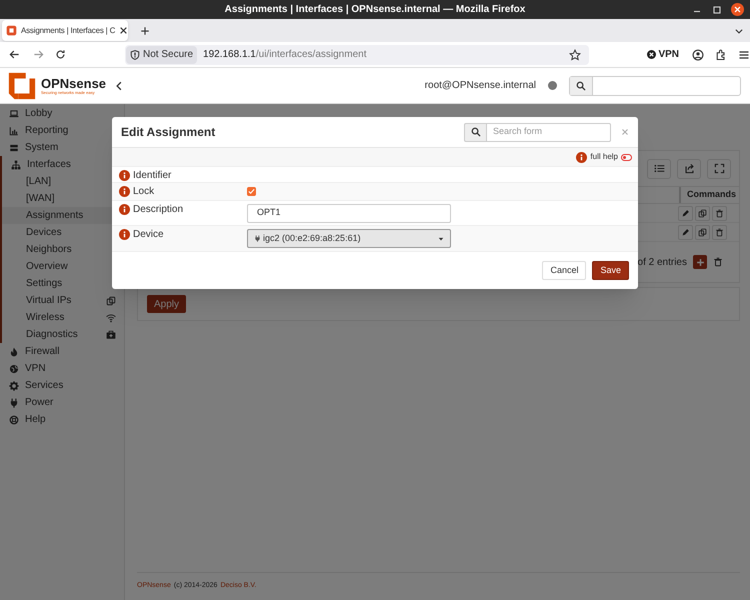  Describe the element at coordinates (143, 191) in the screenshot. I see `field-label: Lock` at that location.